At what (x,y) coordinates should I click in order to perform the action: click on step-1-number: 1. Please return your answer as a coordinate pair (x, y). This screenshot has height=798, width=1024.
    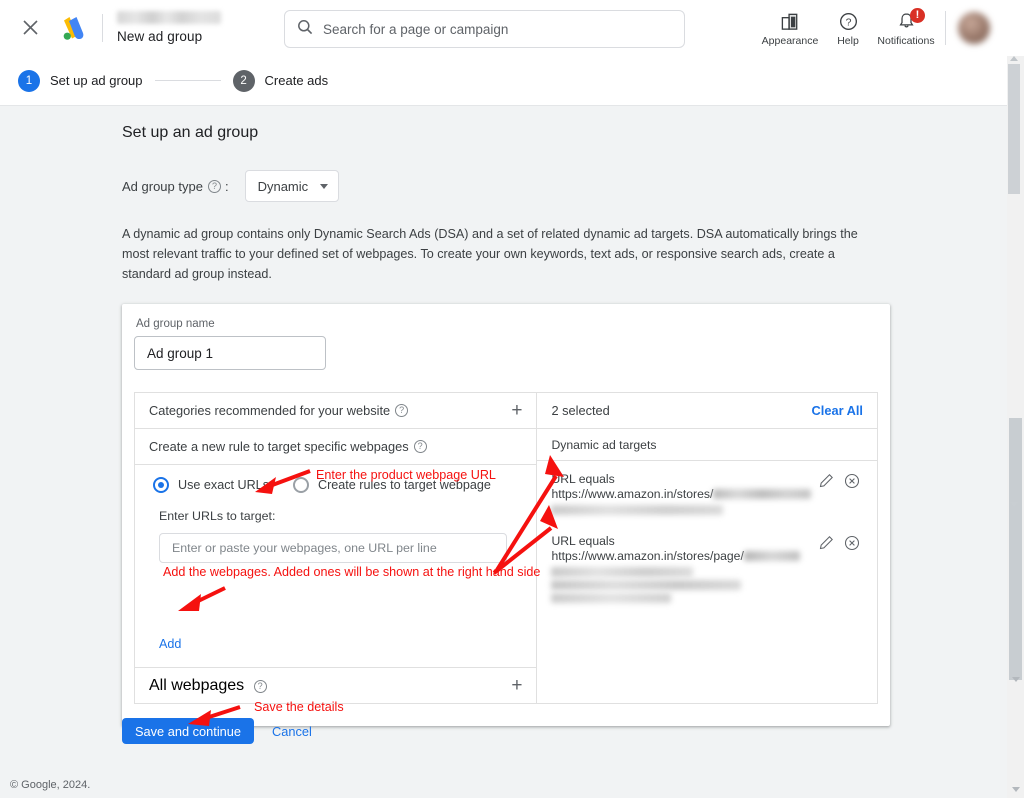
    Looking at the image, I should click on (29, 80).